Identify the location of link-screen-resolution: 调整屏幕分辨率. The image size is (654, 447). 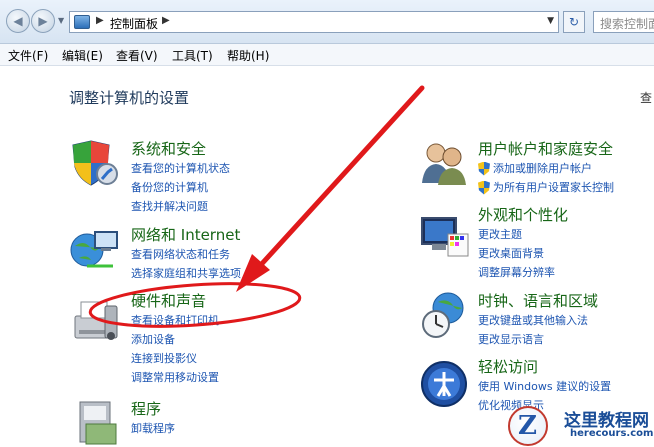
(523, 272).